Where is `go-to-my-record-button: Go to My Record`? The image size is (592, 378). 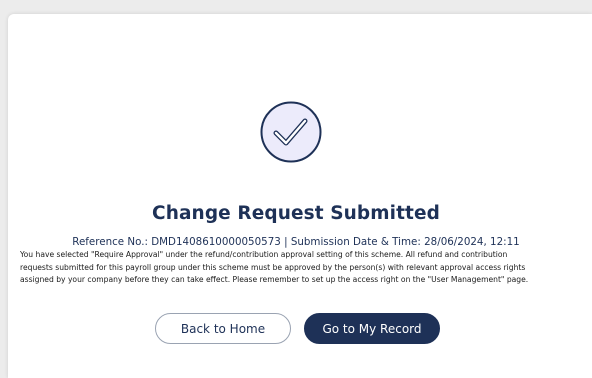 go-to-my-record-button: Go to My Record is located at coordinates (372, 328).